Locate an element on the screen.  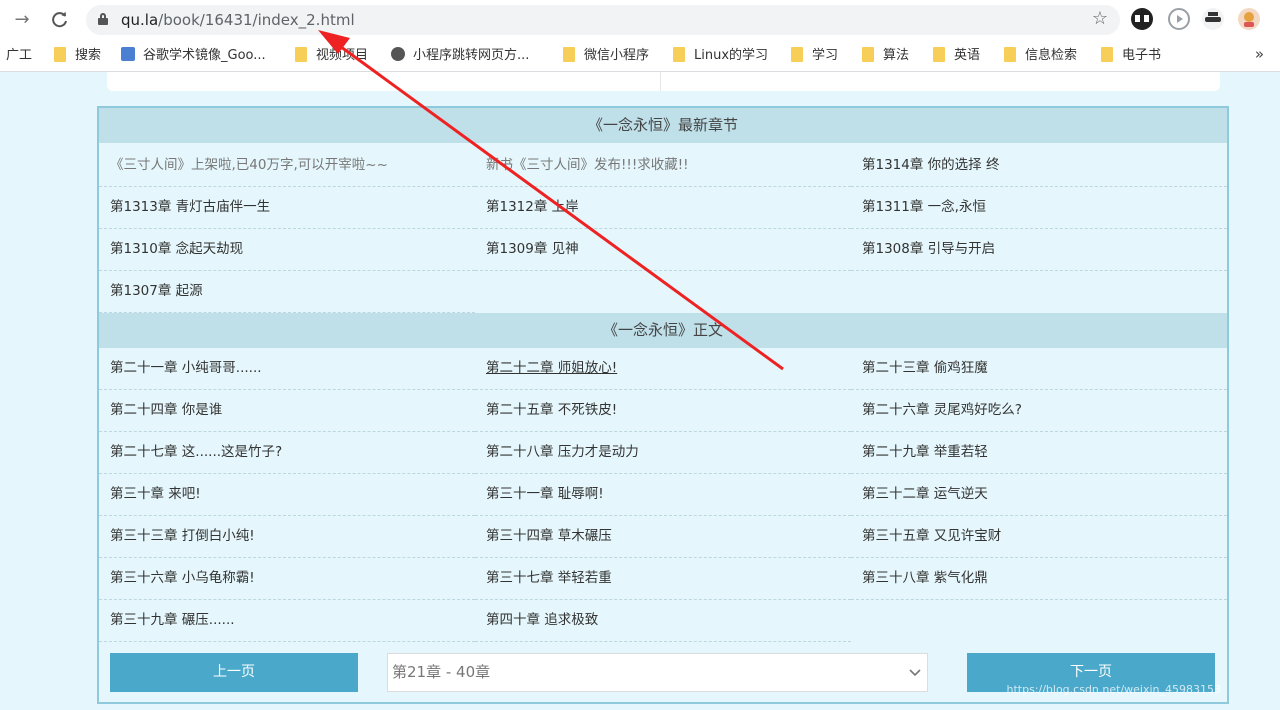
lock-icon is located at coordinates (103, 19).